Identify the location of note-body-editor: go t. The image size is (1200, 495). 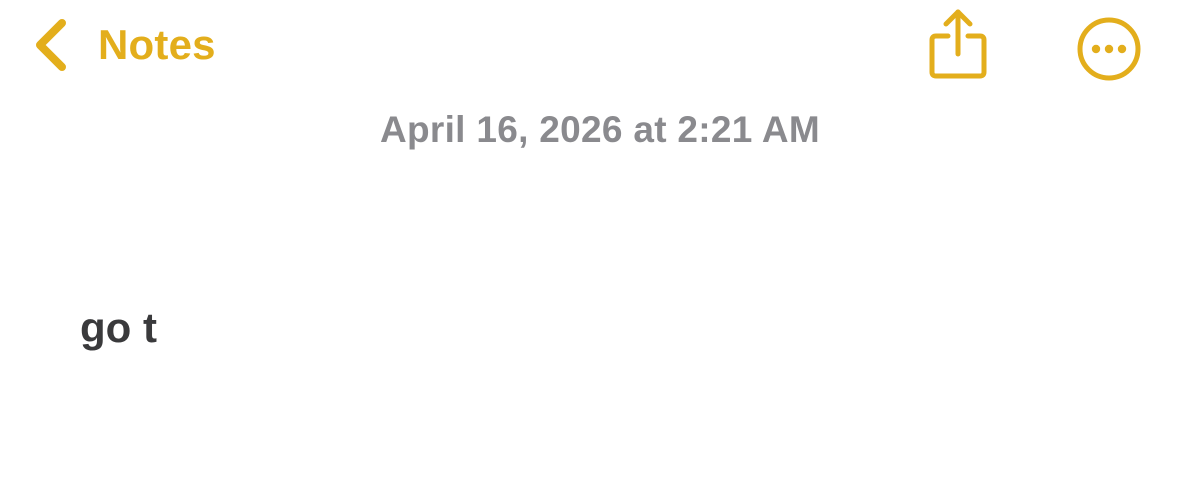
(610, 330).